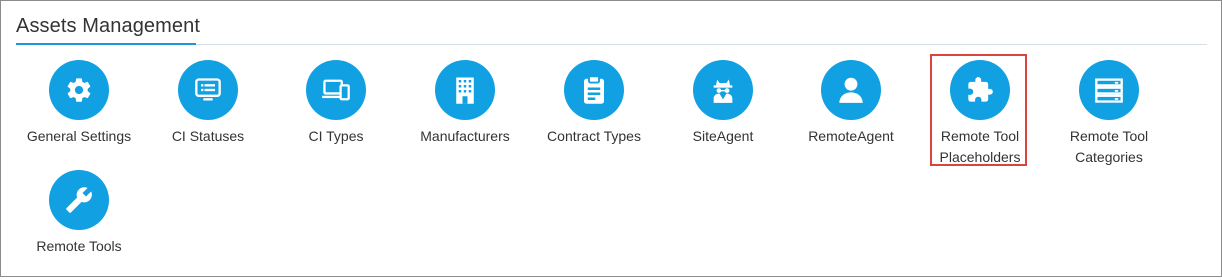 The image size is (1222, 280). What do you see at coordinates (106, 44) in the screenshot?
I see `title-accent-bar` at bounding box center [106, 44].